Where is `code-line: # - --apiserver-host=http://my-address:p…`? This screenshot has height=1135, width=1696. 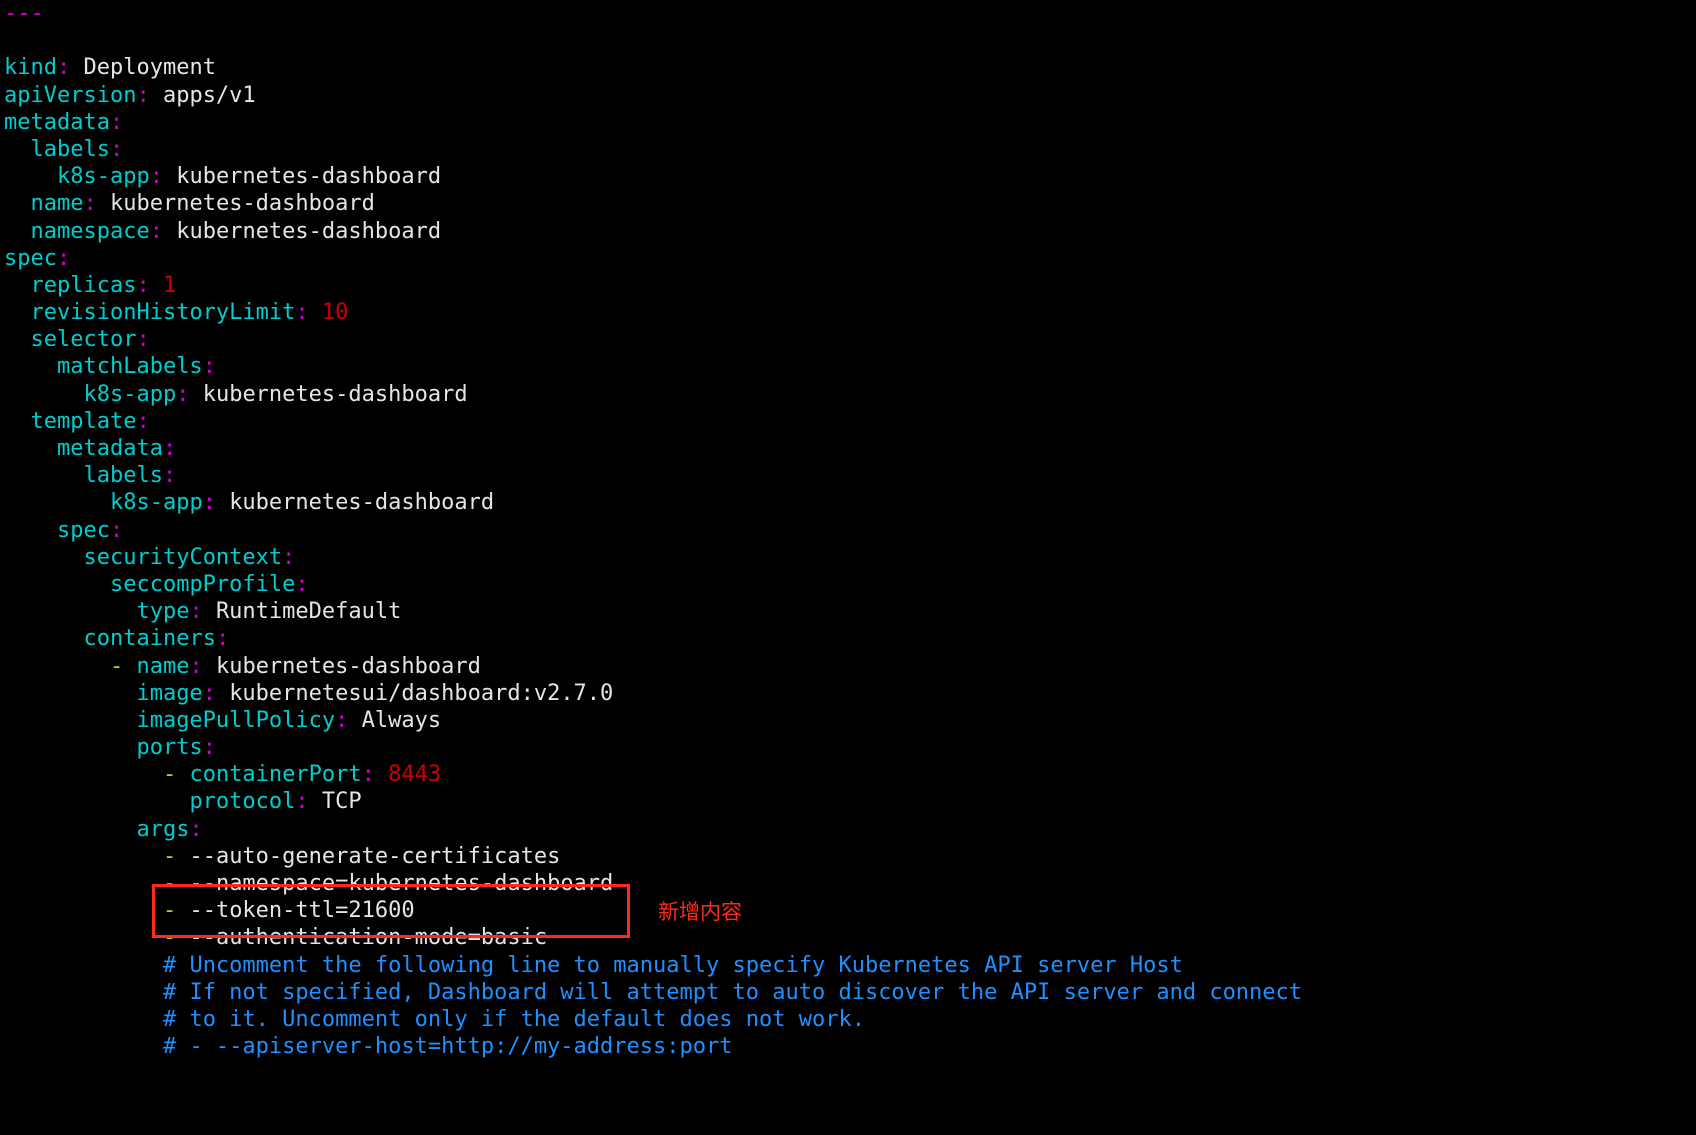
code-line: # - --apiserver-host=http://my-address:p… is located at coordinates (447, 1047).